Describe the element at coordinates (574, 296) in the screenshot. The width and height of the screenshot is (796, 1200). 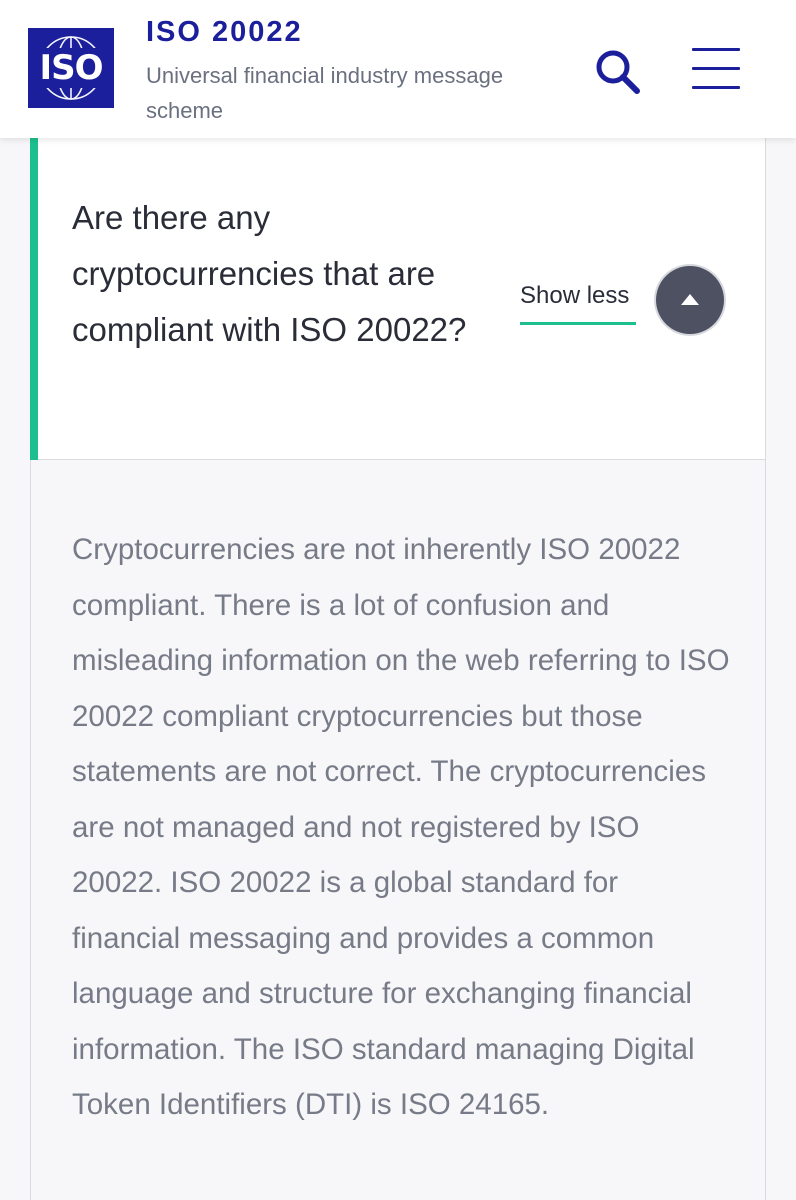
I see `show-less-link: Show less` at that location.